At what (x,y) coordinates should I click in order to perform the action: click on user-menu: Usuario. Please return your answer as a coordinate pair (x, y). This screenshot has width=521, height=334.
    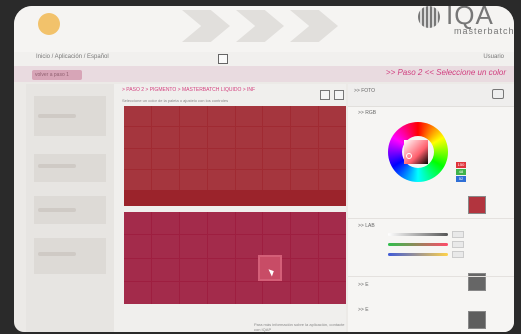
    Looking at the image, I should click on (493, 57).